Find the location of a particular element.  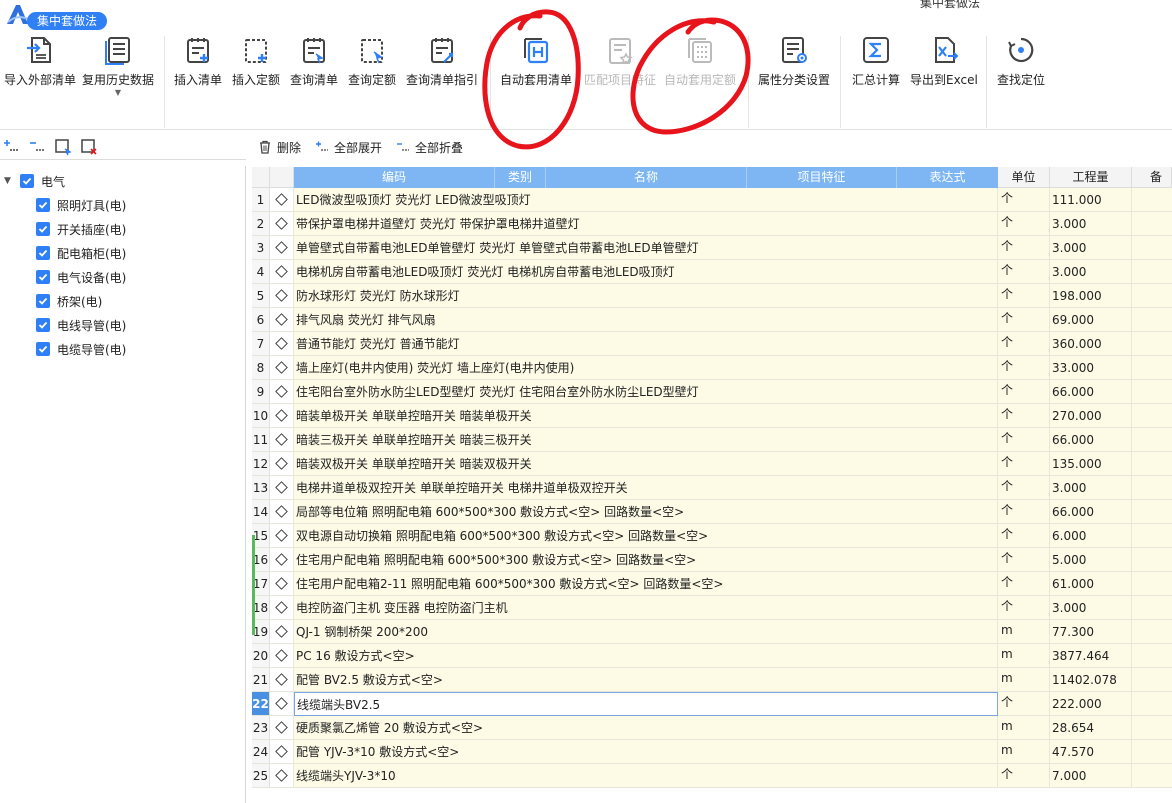

row-number: 21 is located at coordinates (261, 680).